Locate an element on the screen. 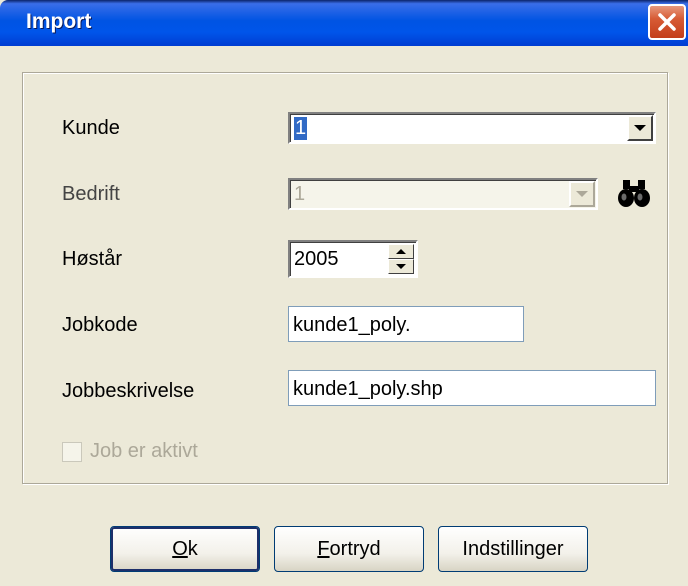  spin-up-button is located at coordinates (401, 251).